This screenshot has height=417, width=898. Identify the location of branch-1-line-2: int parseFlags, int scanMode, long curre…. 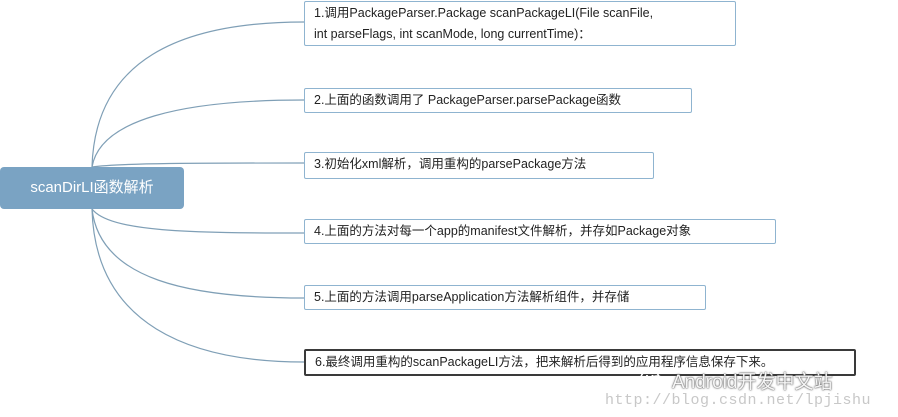
(452, 34).